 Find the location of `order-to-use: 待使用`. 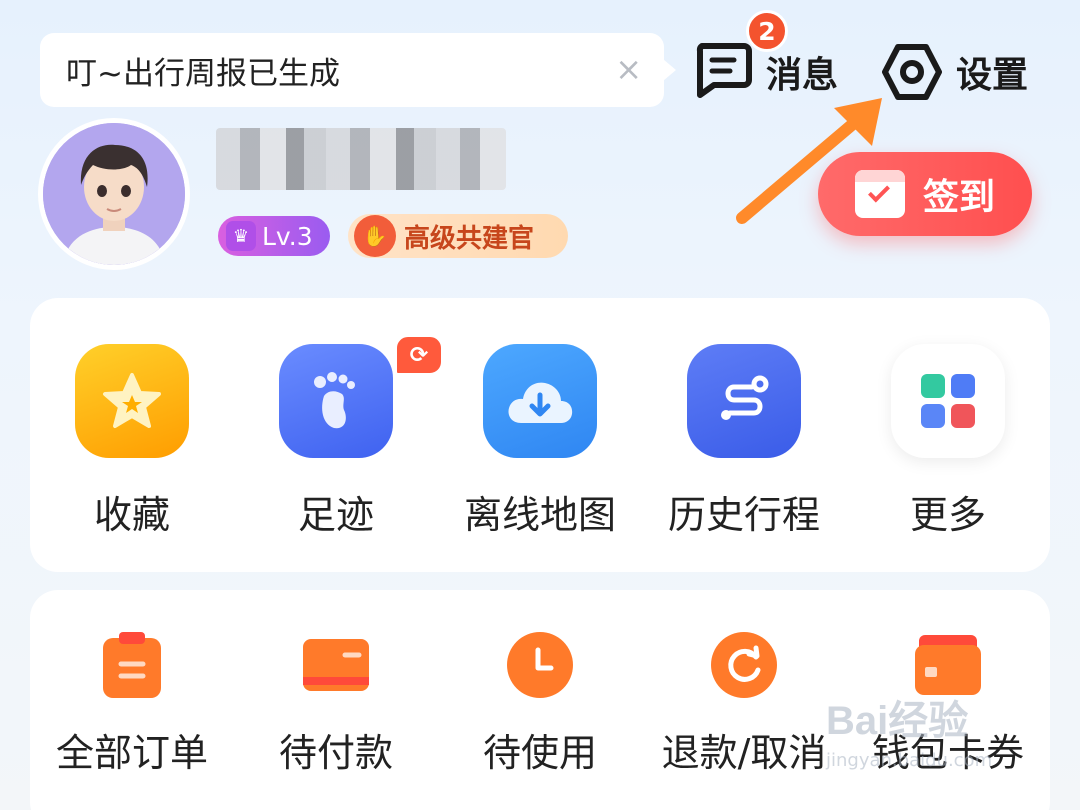

order-to-use: 待使用 is located at coordinates (540, 703).